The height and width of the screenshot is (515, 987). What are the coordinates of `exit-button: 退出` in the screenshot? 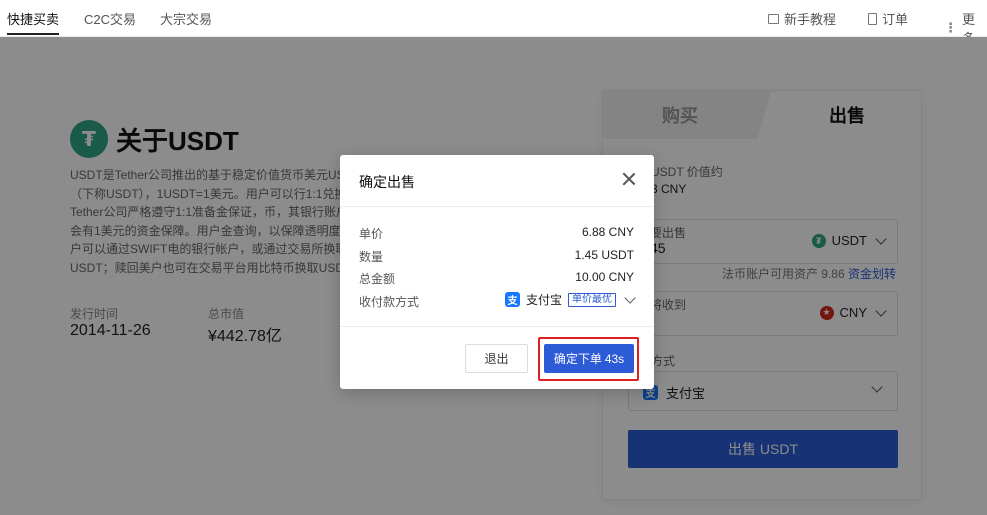 It's located at (496, 358).